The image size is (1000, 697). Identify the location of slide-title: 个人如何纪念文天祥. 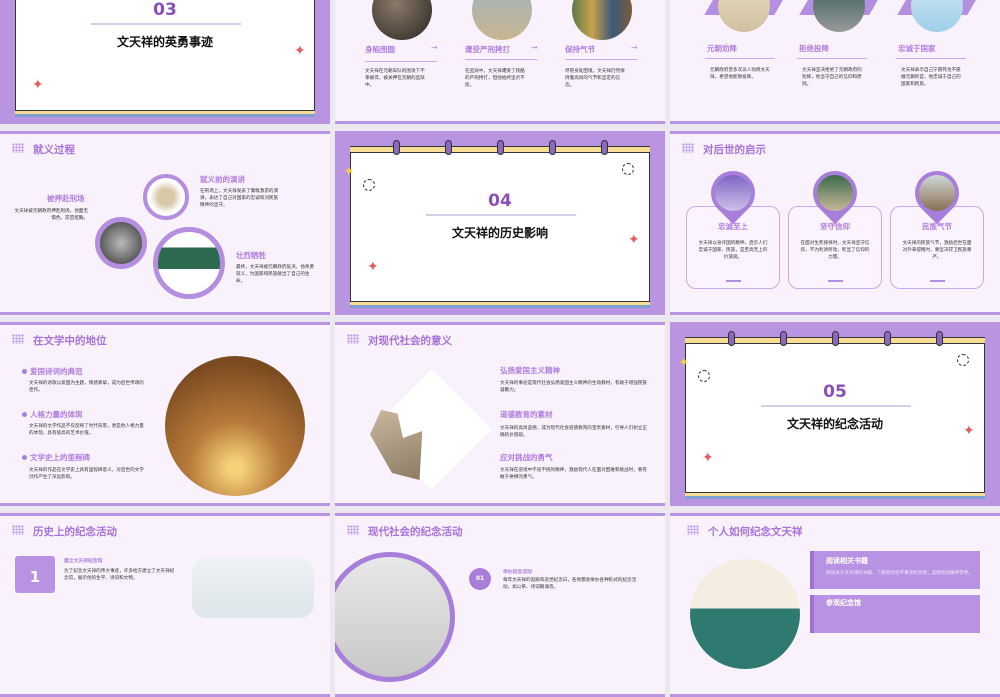
(755, 532).